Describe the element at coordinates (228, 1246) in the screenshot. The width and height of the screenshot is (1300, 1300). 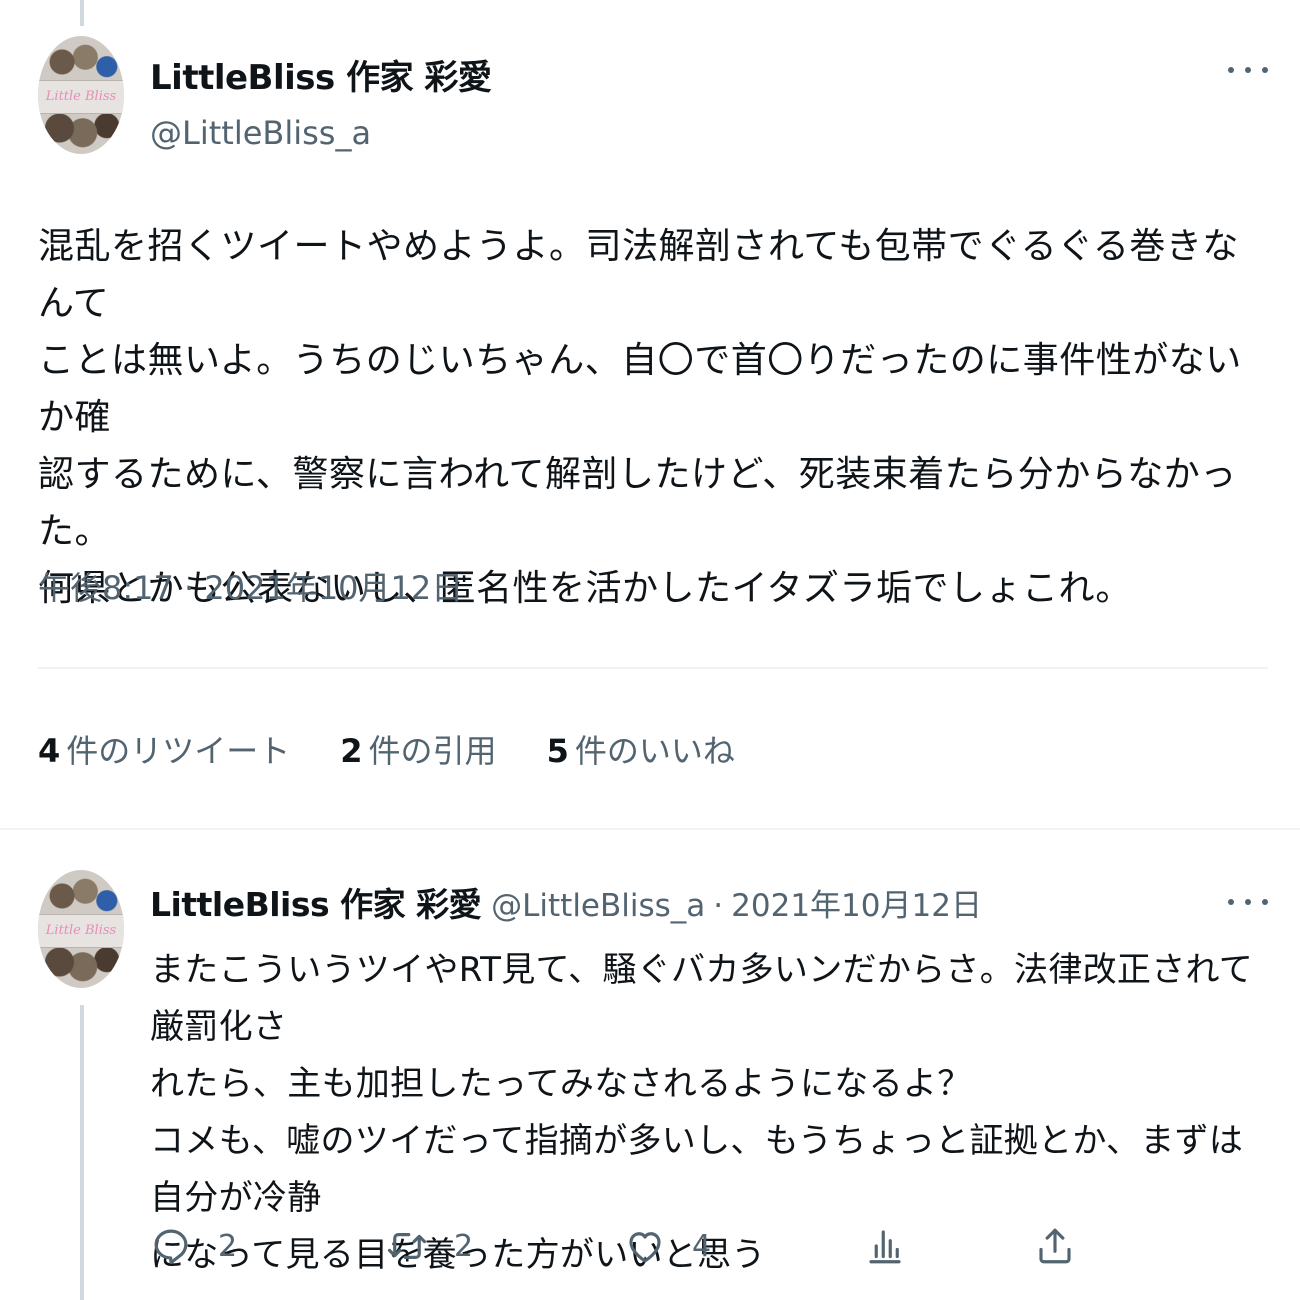
I see `reply-count: 2` at that location.